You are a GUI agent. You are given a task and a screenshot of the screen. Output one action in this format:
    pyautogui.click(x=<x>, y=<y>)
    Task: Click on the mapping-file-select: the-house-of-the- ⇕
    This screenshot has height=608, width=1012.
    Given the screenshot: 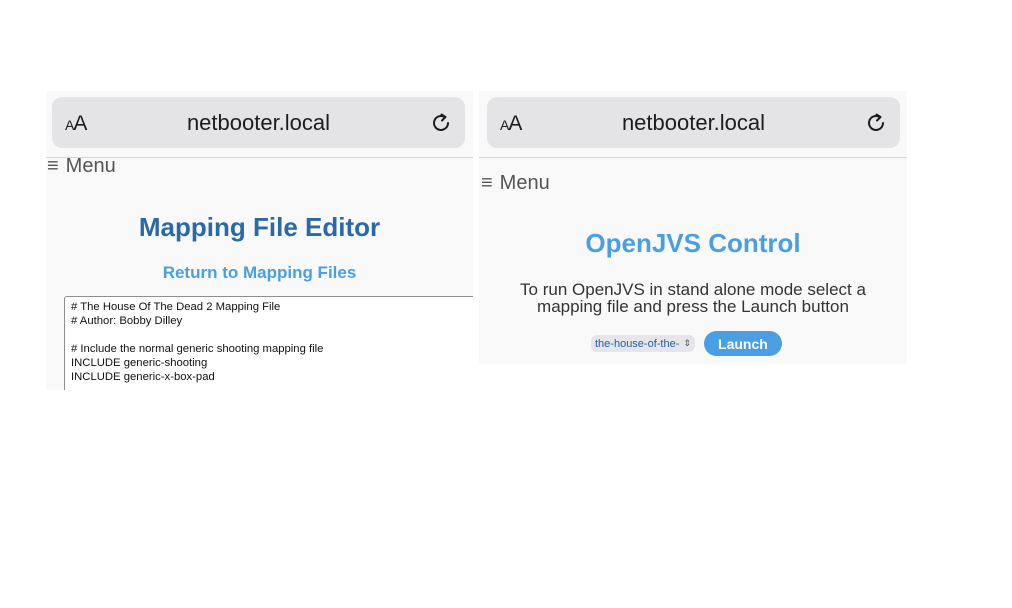 What is the action you would take?
    pyautogui.click(x=643, y=343)
    